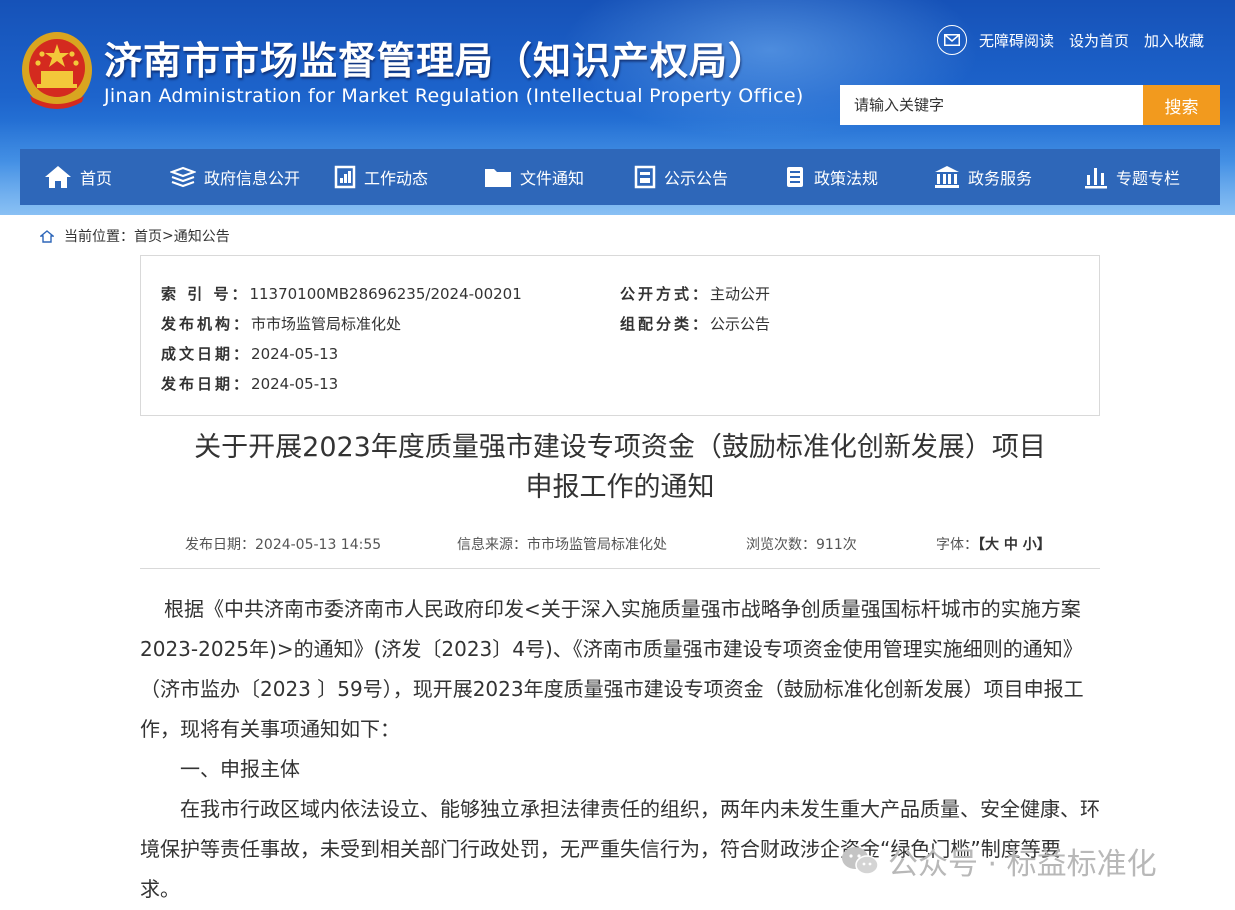 This screenshot has width=1235, height=910. Describe the element at coordinates (795, 177) in the screenshot. I see `scroll-icon` at that location.